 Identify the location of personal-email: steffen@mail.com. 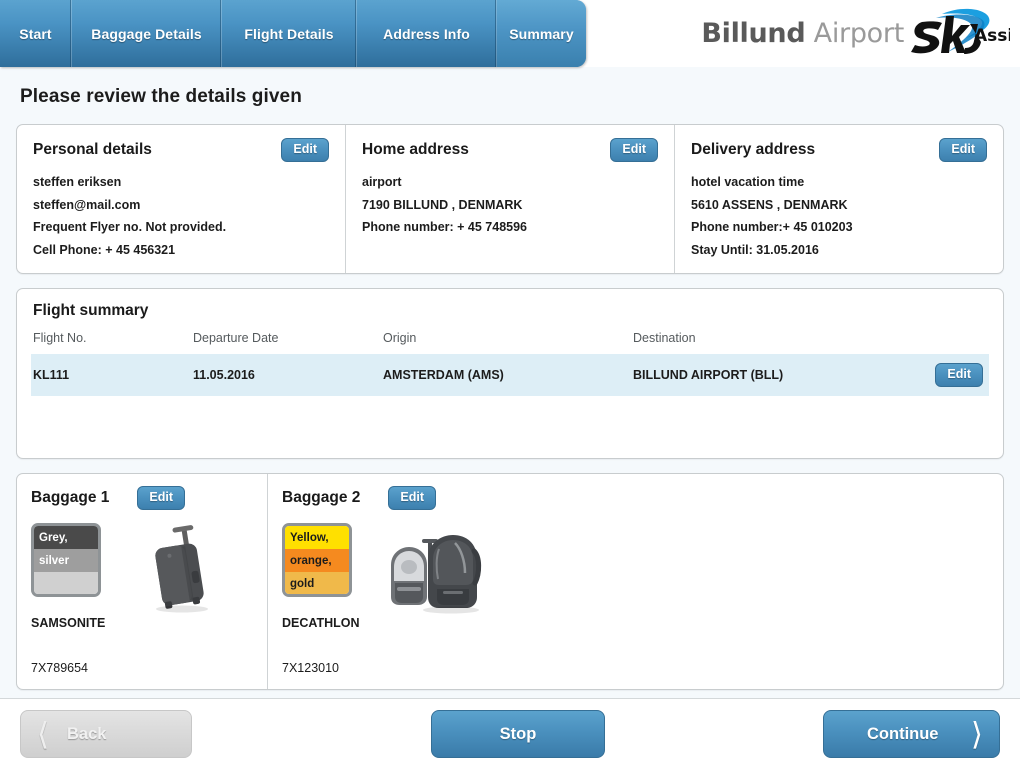
(87, 204).